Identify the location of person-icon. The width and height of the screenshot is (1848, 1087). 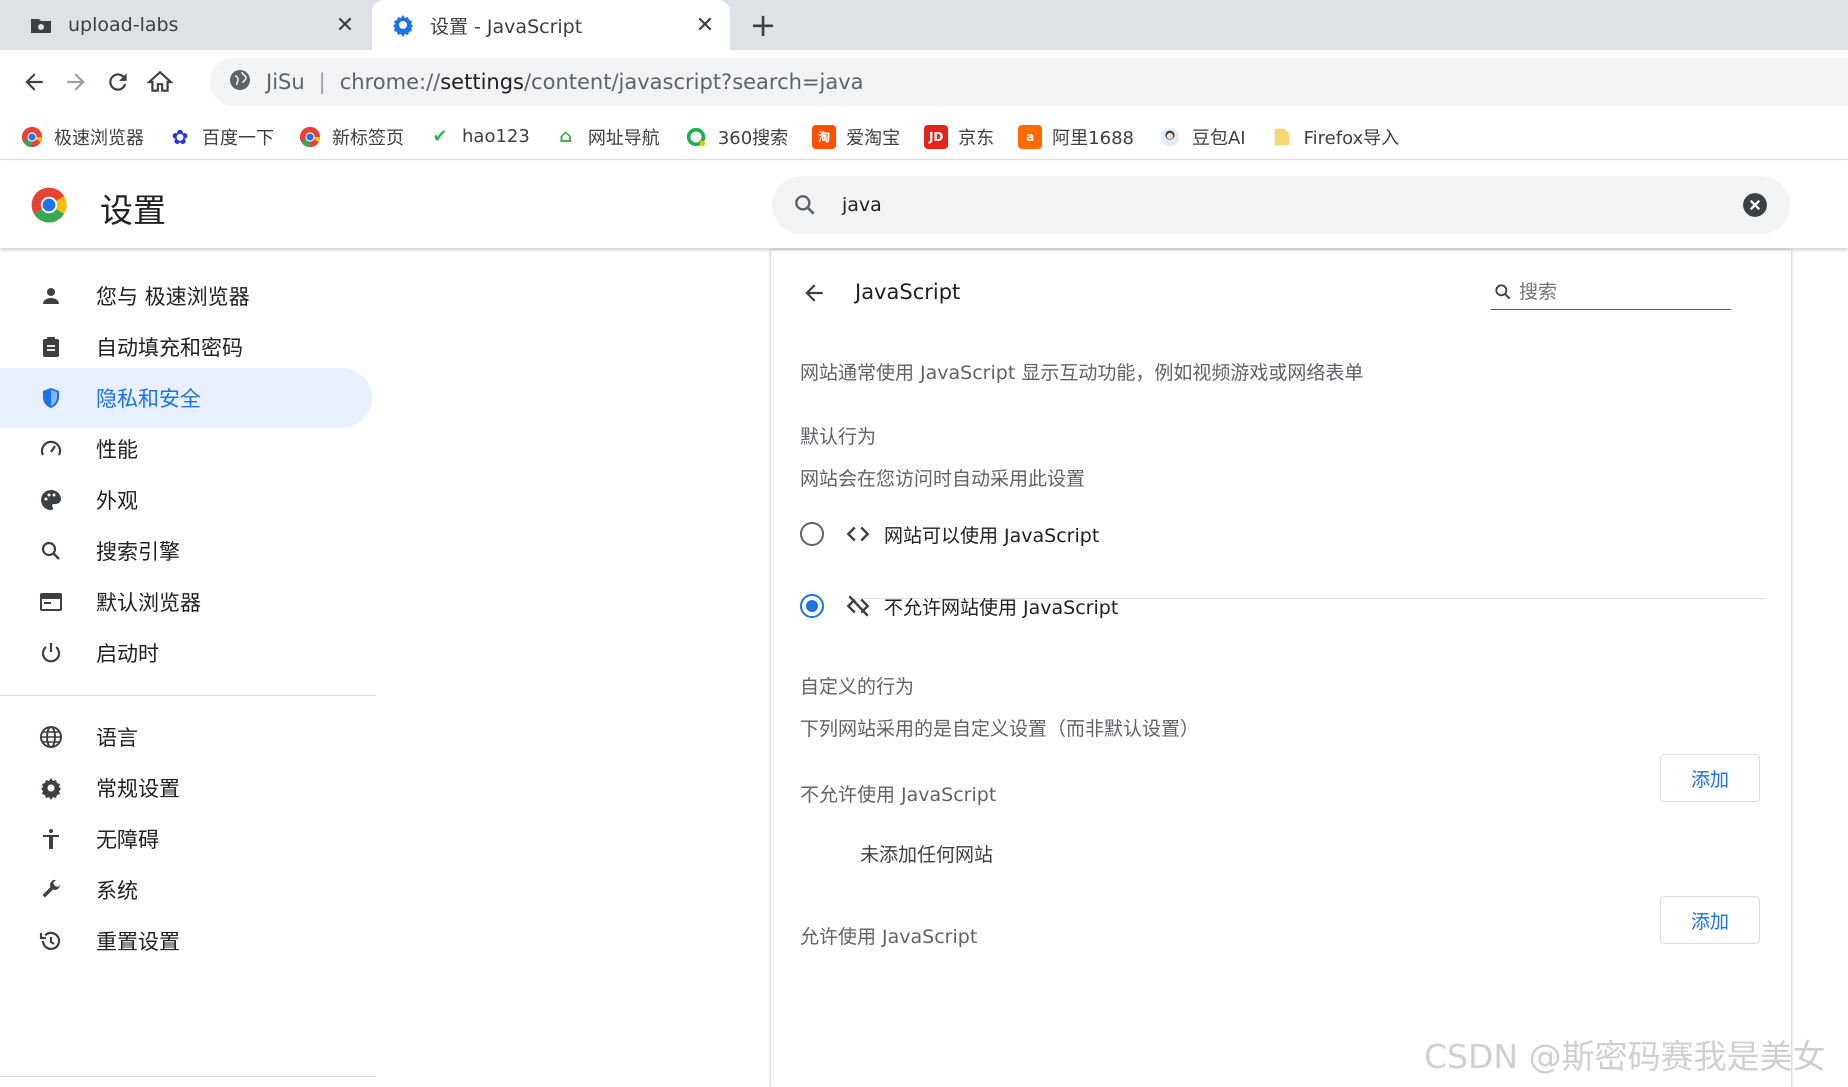
(51, 296).